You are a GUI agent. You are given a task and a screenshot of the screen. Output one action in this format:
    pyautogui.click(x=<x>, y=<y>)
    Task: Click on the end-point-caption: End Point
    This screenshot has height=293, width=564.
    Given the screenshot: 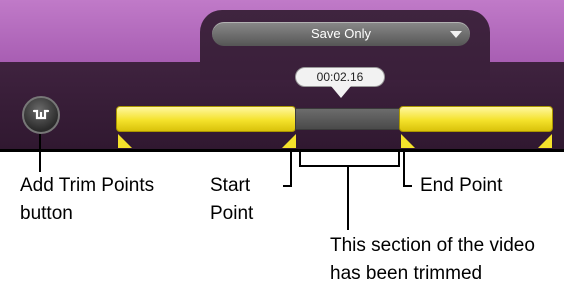 What is the action you would take?
    pyautogui.click(x=461, y=185)
    